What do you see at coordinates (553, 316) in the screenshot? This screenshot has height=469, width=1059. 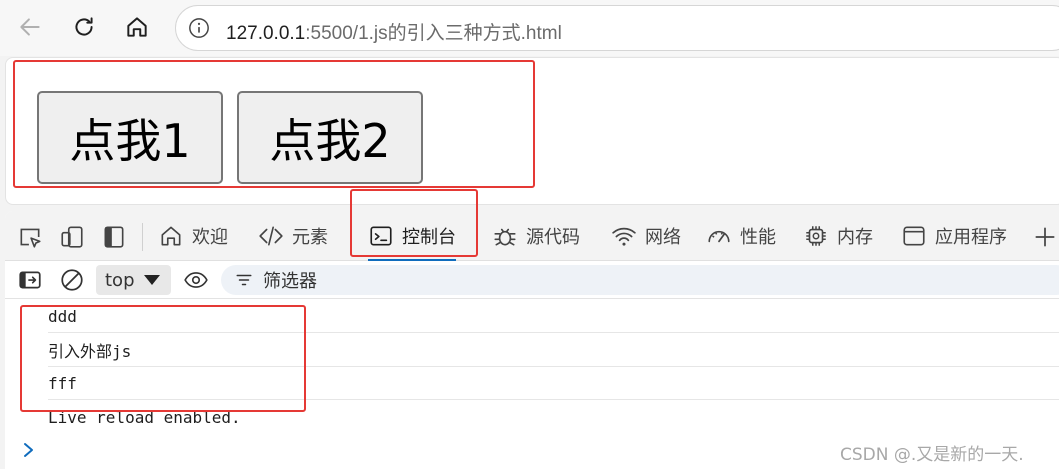 I see `console-message: ddd` at bounding box center [553, 316].